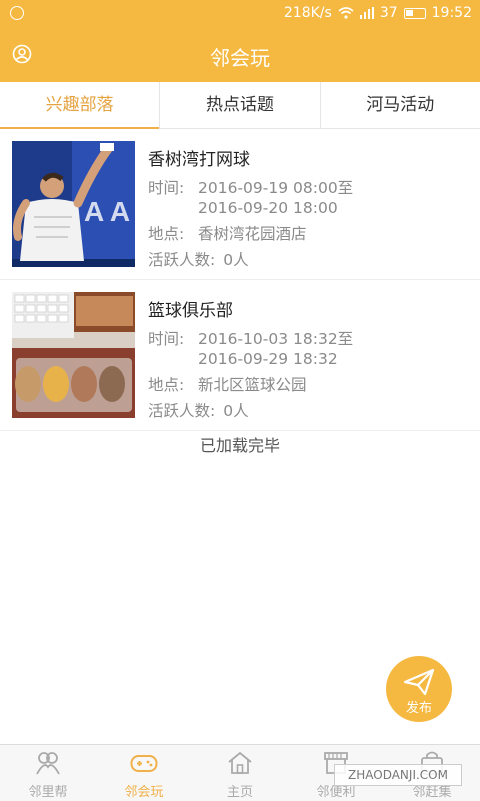 This screenshot has width=480, height=801. What do you see at coordinates (276, 339) in the screenshot?
I see `time-range-start: 2016-10-03 18:32至` at bounding box center [276, 339].